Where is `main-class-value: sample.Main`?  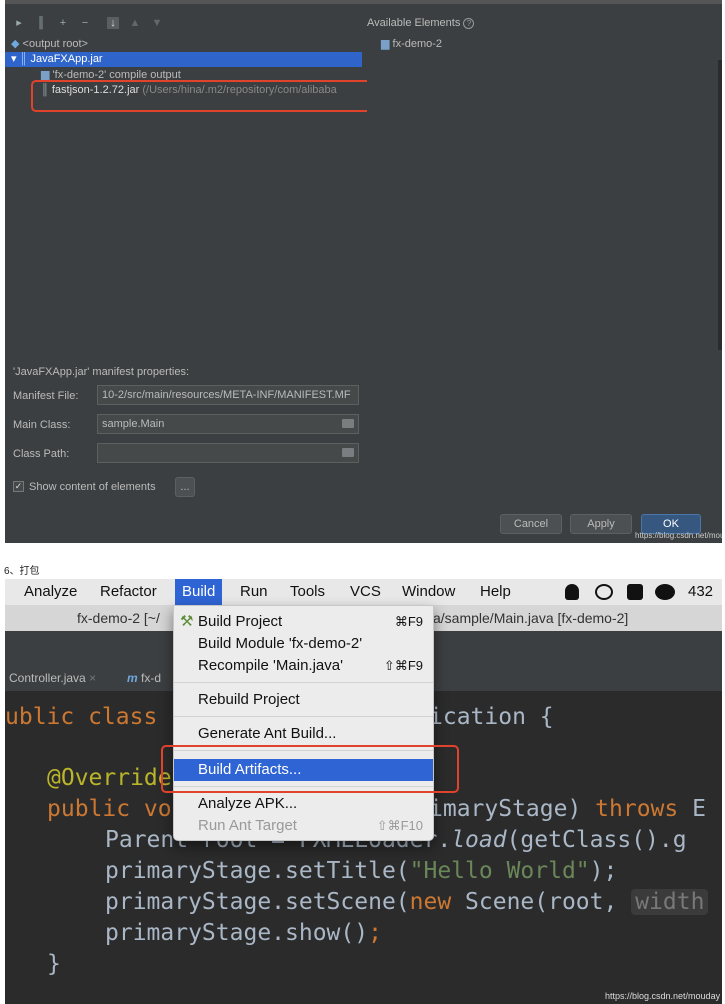 main-class-value: sample.Main is located at coordinates (133, 424).